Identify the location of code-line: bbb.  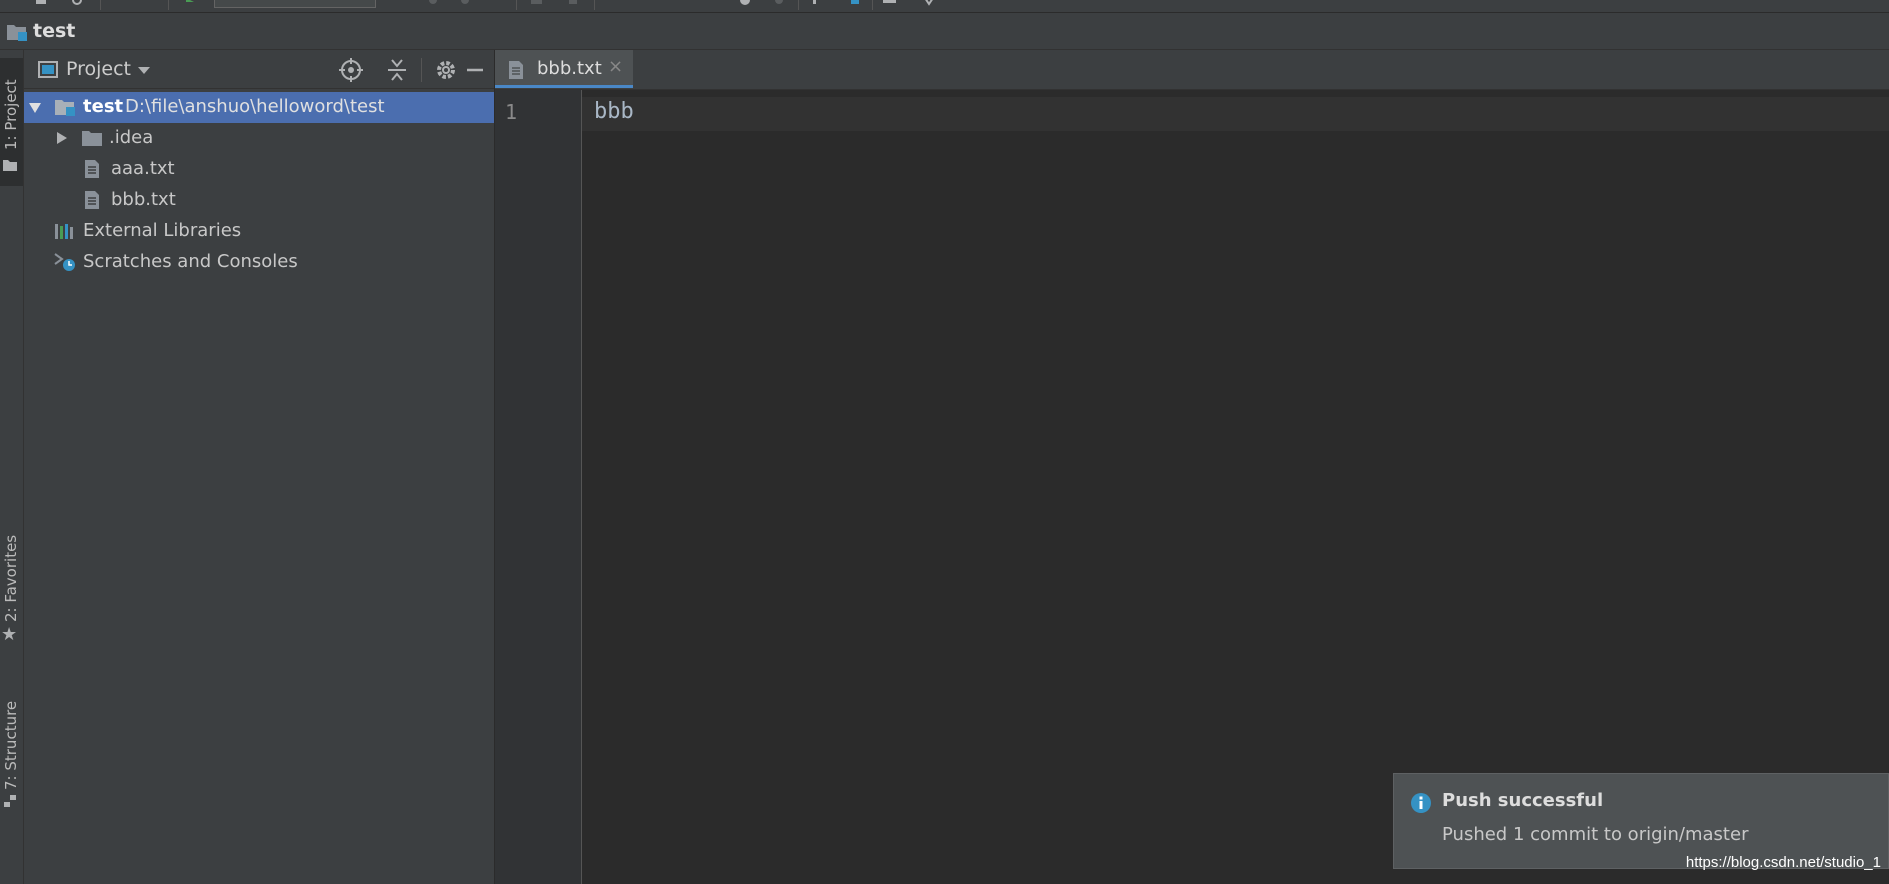
(614, 111).